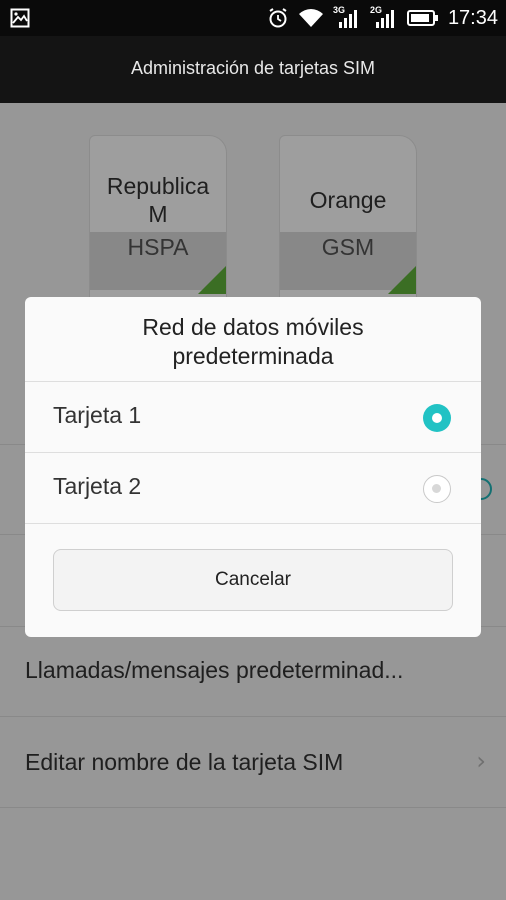 The height and width of the screenshot is (900, 506). I want to click on page-title: Administración de tarjetas SIM, so click(253, 68).